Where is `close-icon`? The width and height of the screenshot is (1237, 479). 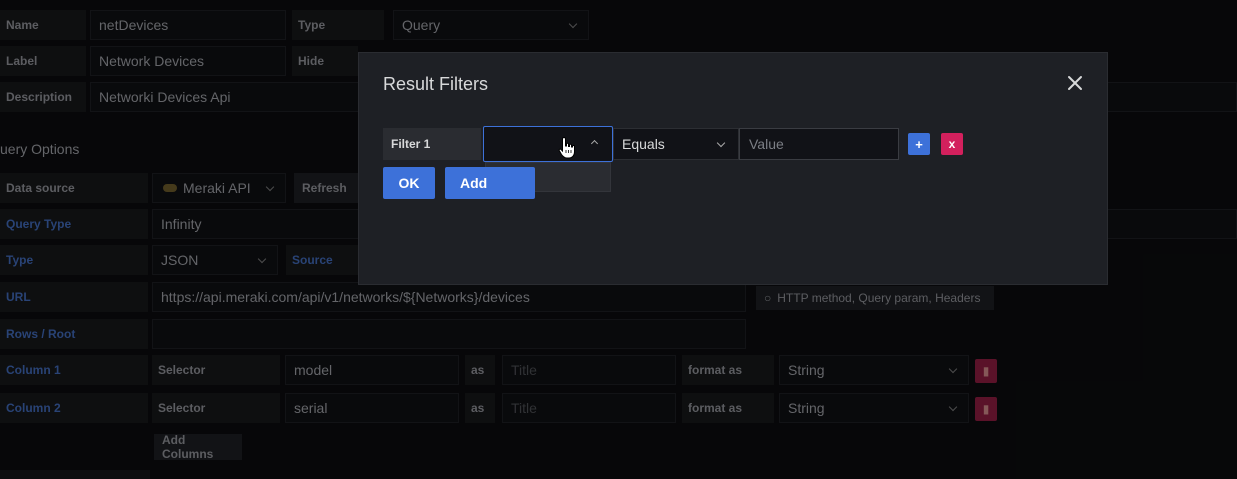 close-icon is located at coordinates (1075, 83).